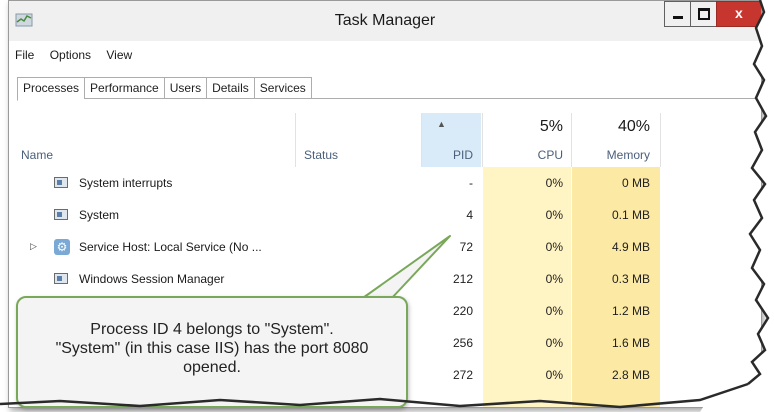  What do you see at coordinates (462, 311) in the screenshot?
I see `process-pid: 220` at bounding box center [462, 311].